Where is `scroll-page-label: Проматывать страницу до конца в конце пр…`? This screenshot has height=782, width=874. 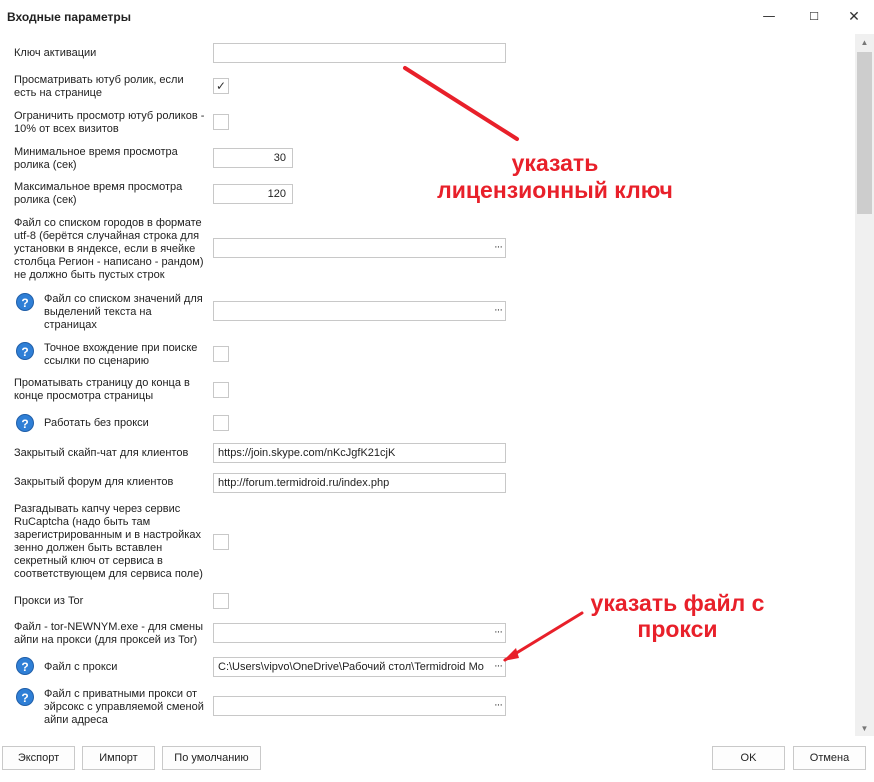
scroll-page-label: Проматывать страницу до конца в конце пр… is located at coordinates (102, 389).